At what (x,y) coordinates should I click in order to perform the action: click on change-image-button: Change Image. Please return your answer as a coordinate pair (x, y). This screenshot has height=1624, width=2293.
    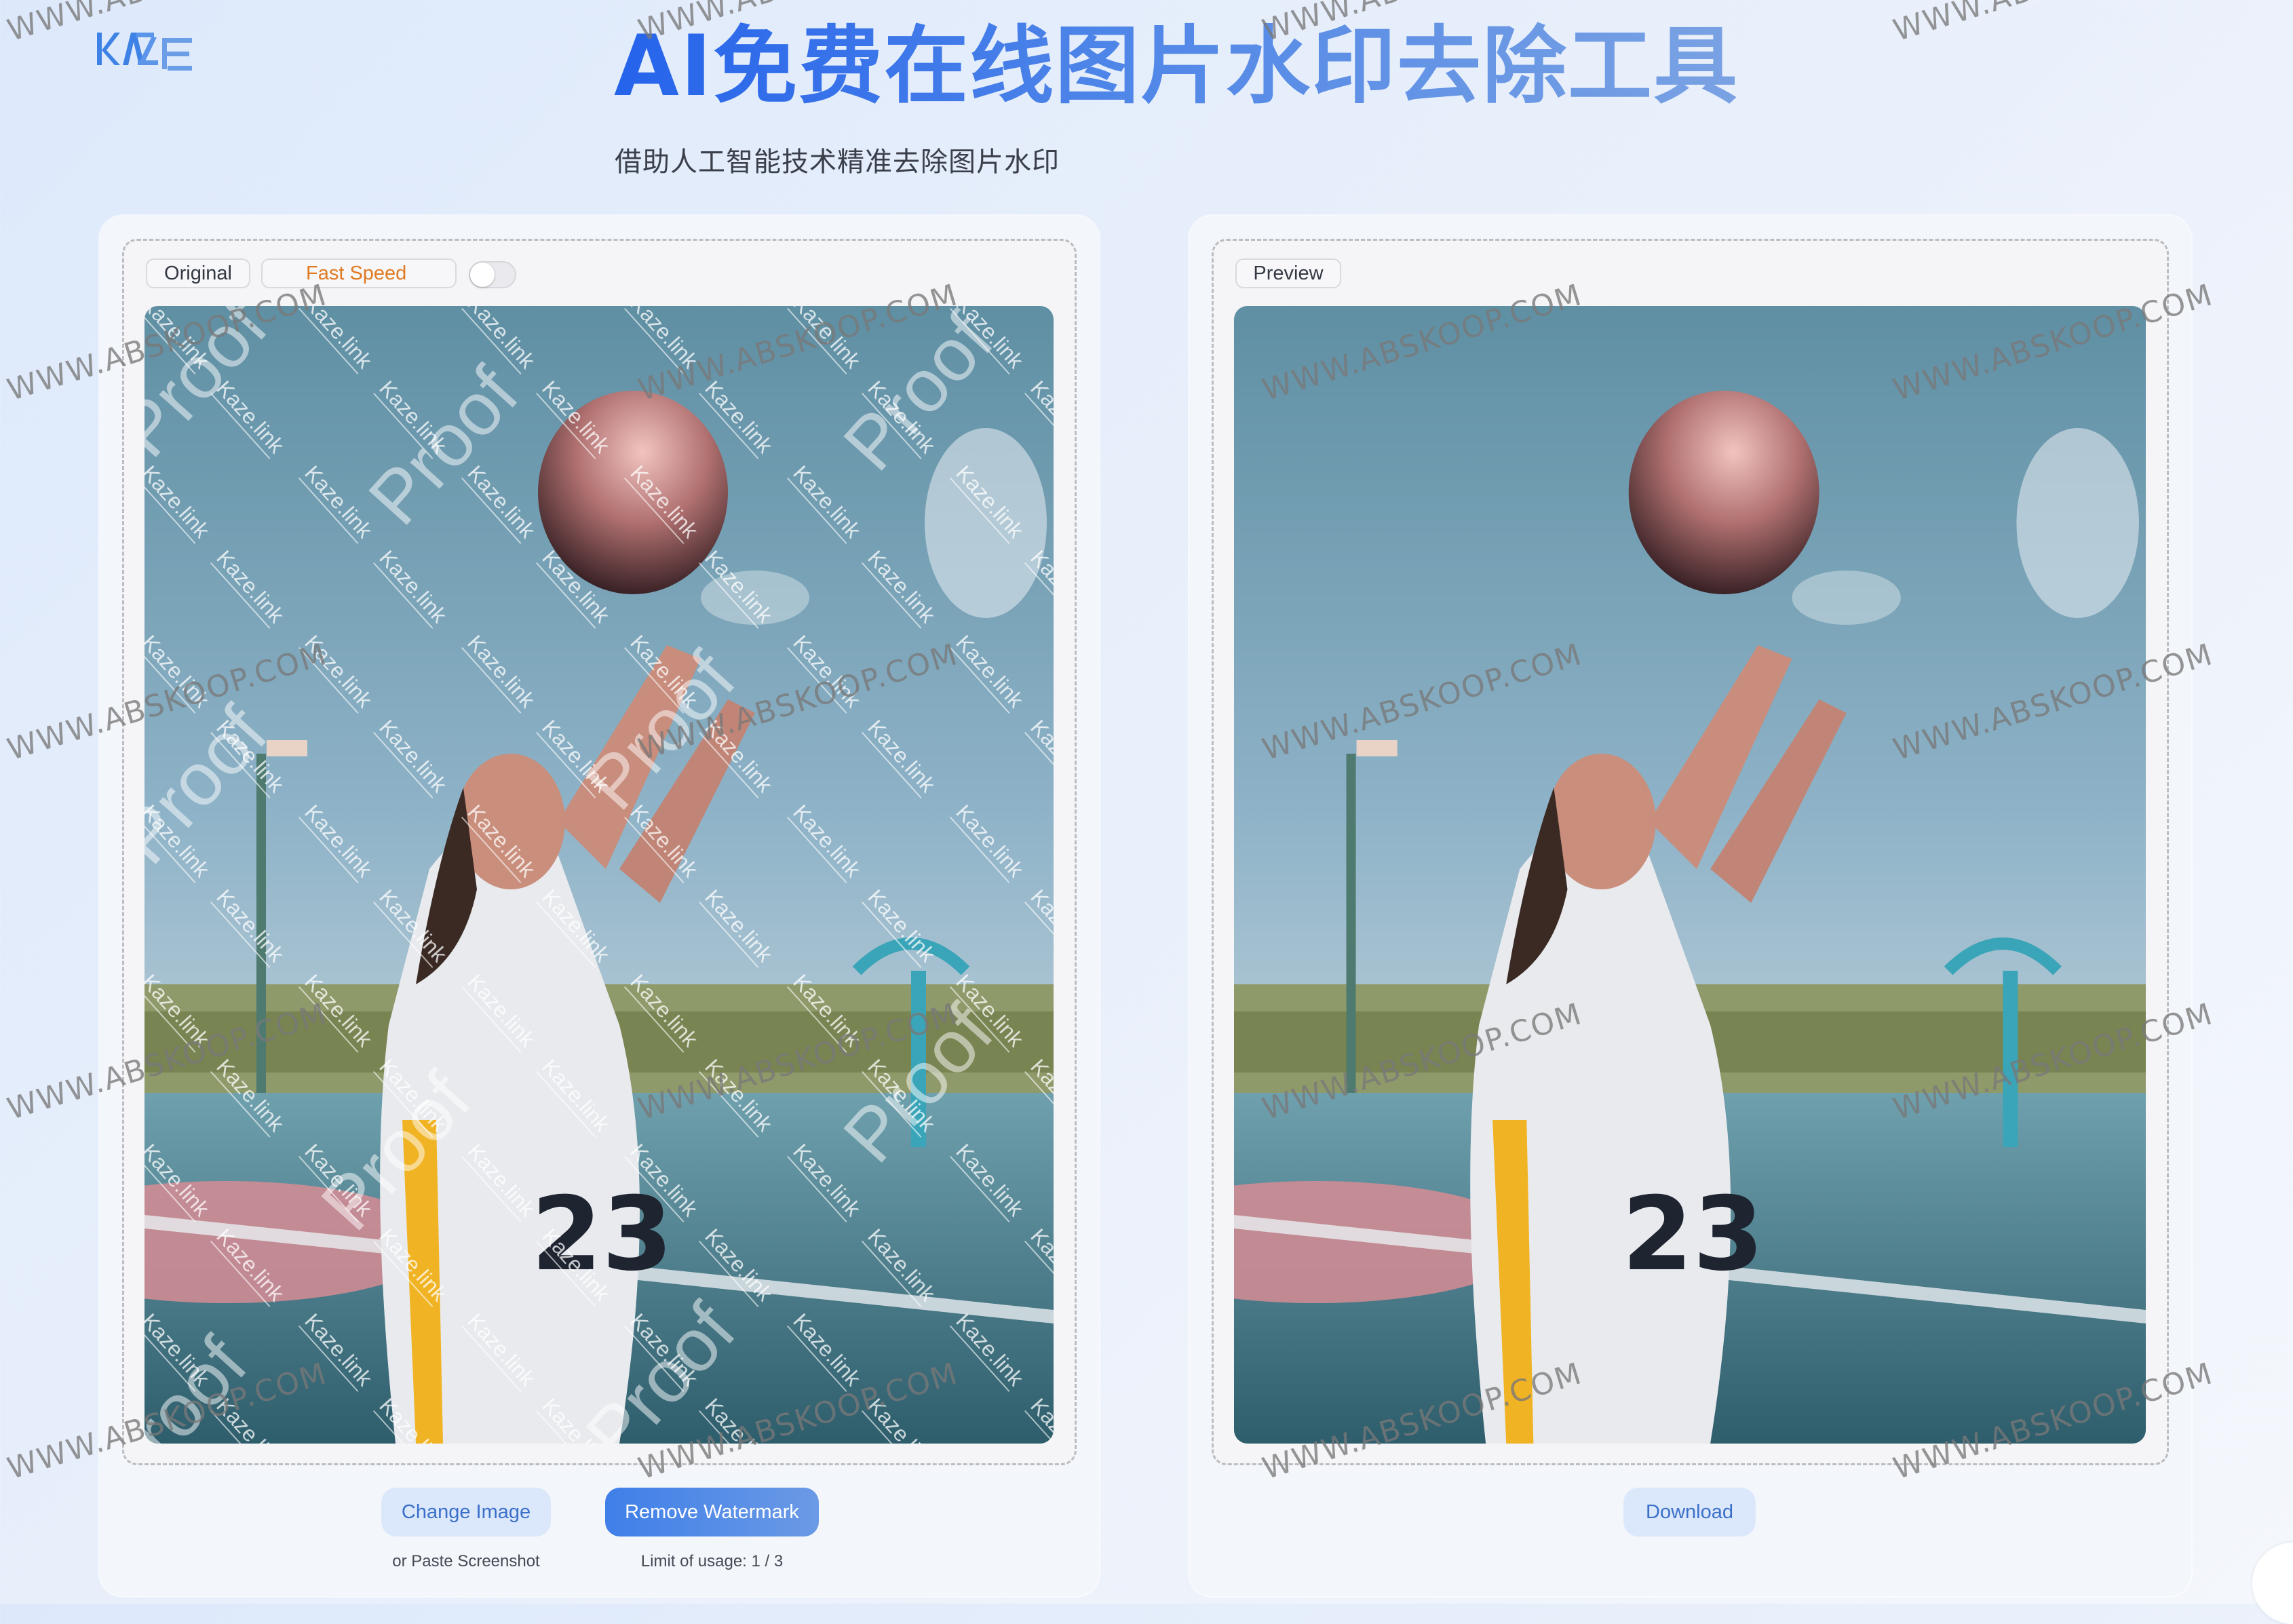
    Looking at the image, I should click on (466, 1512).